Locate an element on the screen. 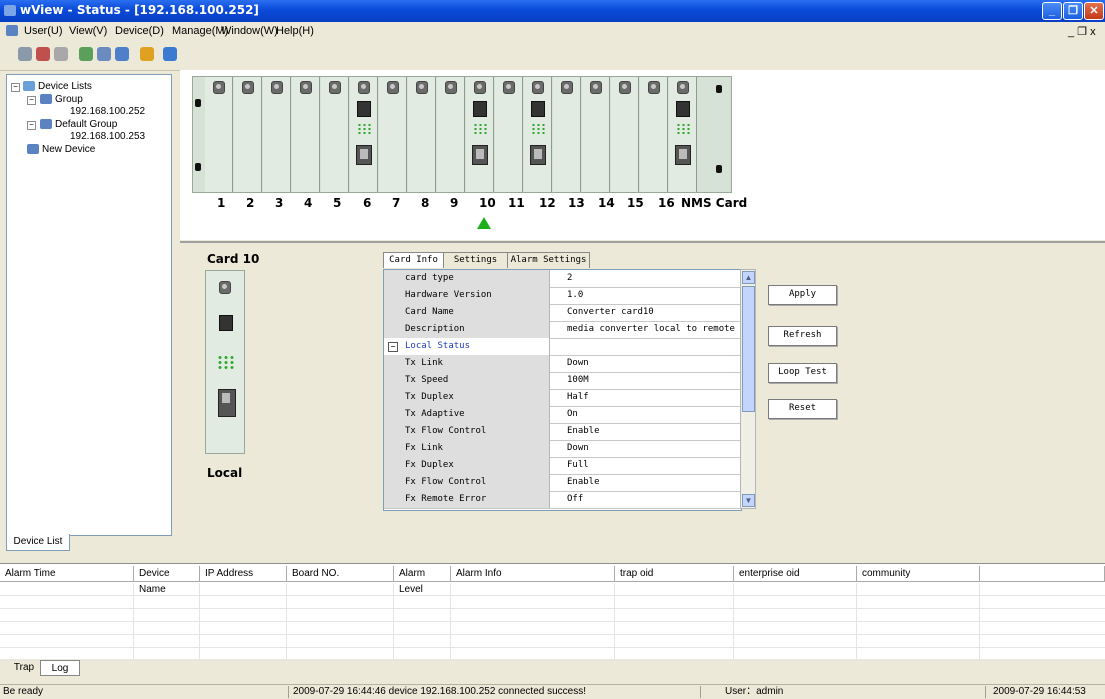  slot-label: NMS Card is located at coordinates (714, 203).